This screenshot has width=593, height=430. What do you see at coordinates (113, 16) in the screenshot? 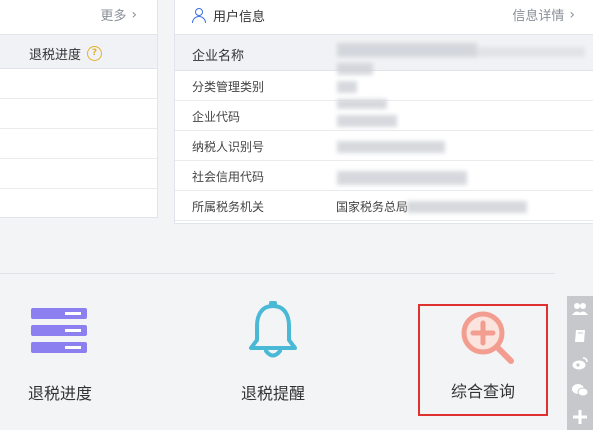
I see `more-label: 更多` at bounding box center [113, 16].